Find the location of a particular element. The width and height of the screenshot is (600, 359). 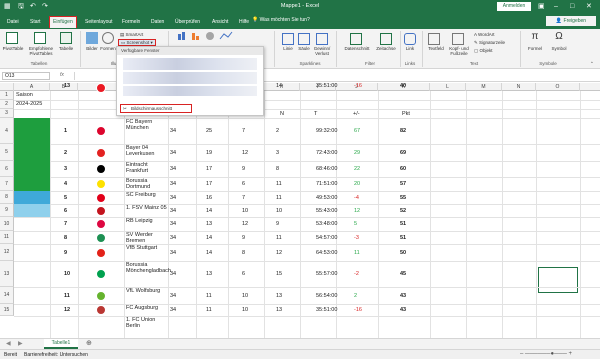

select-all-corner is located at coordinates (7, 87).